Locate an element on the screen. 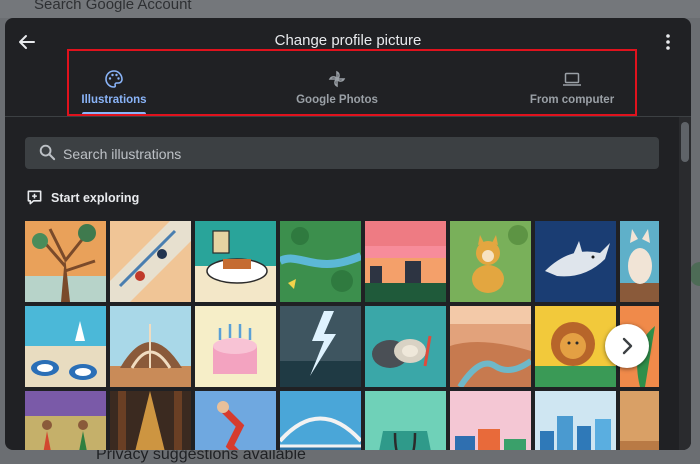 The image size is (700, 464). background-search-placeholder: Search Google Account is located at coordinates (113, 6).